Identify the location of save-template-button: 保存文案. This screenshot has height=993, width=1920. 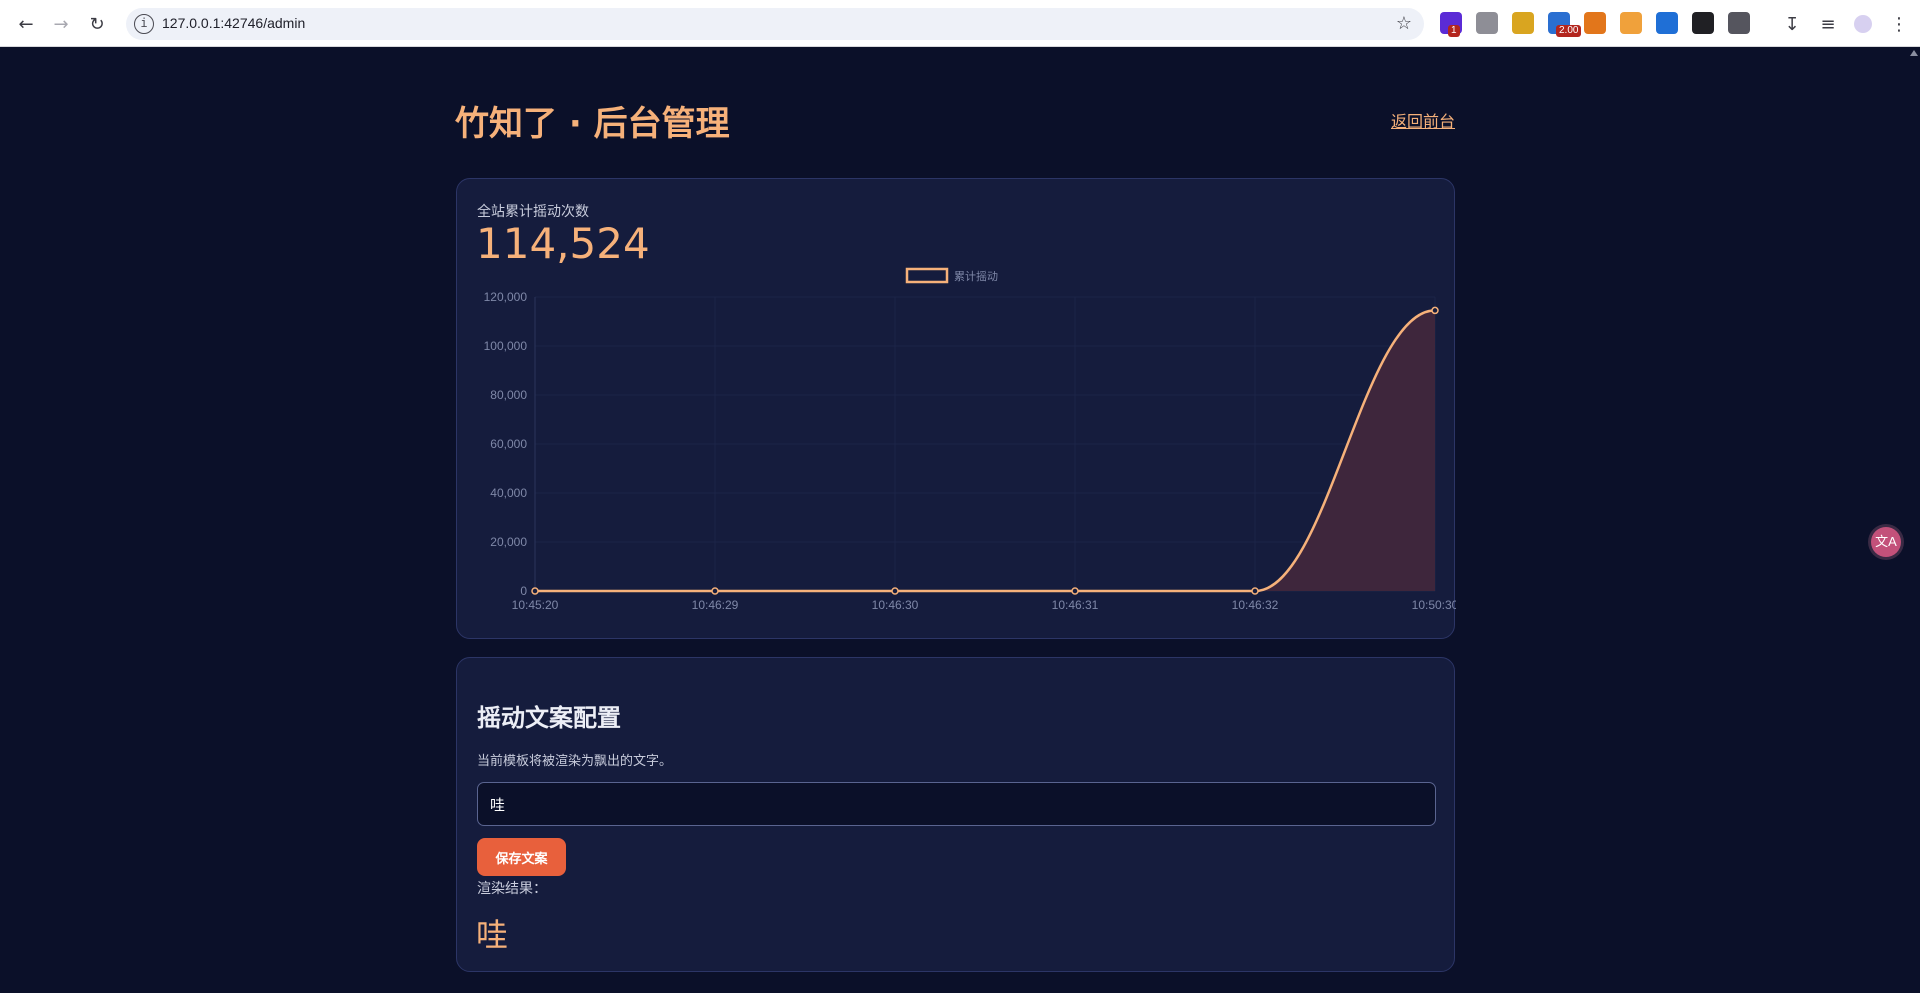
(521, 857).